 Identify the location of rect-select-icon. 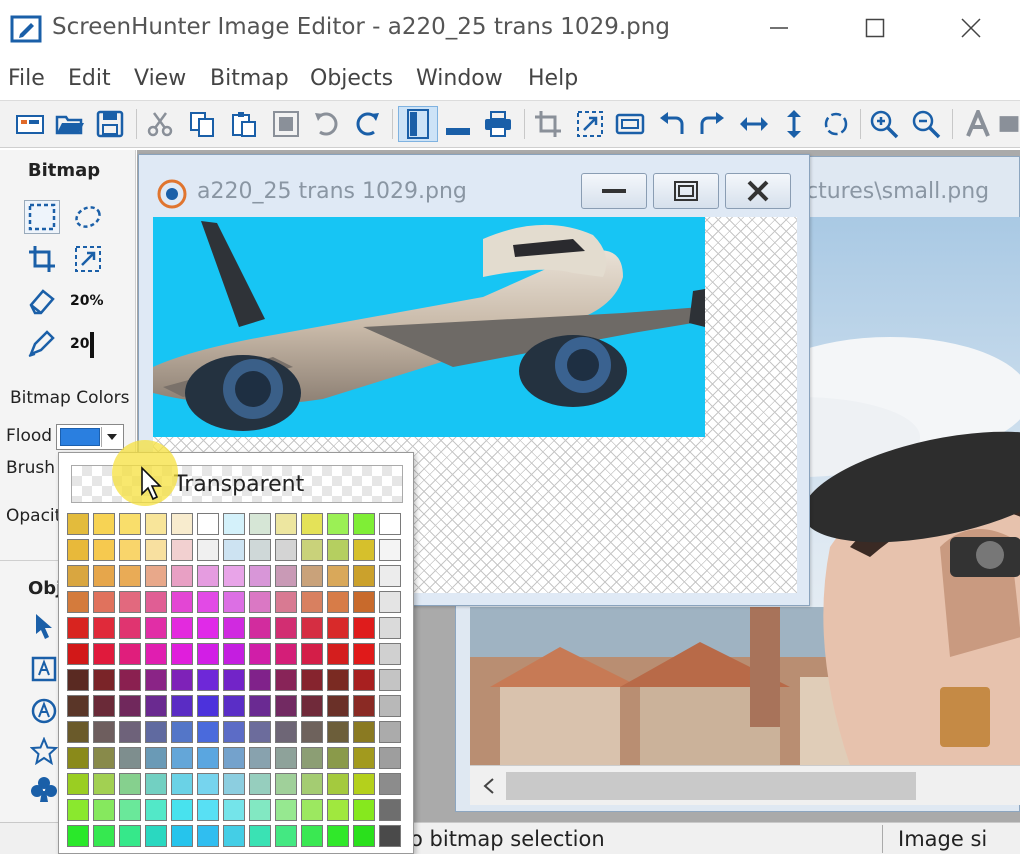
(42, 217).